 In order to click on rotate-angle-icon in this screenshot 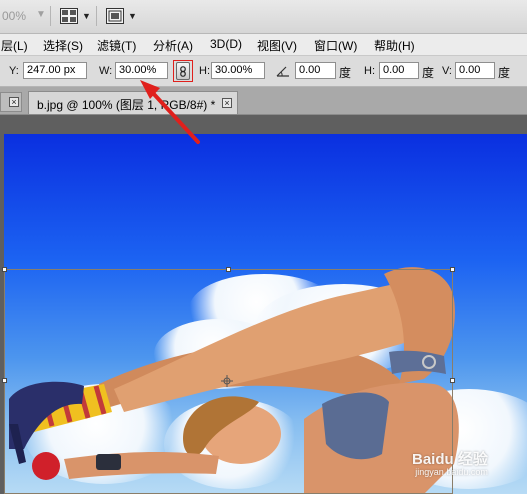, I will do `click(282, 71)`.